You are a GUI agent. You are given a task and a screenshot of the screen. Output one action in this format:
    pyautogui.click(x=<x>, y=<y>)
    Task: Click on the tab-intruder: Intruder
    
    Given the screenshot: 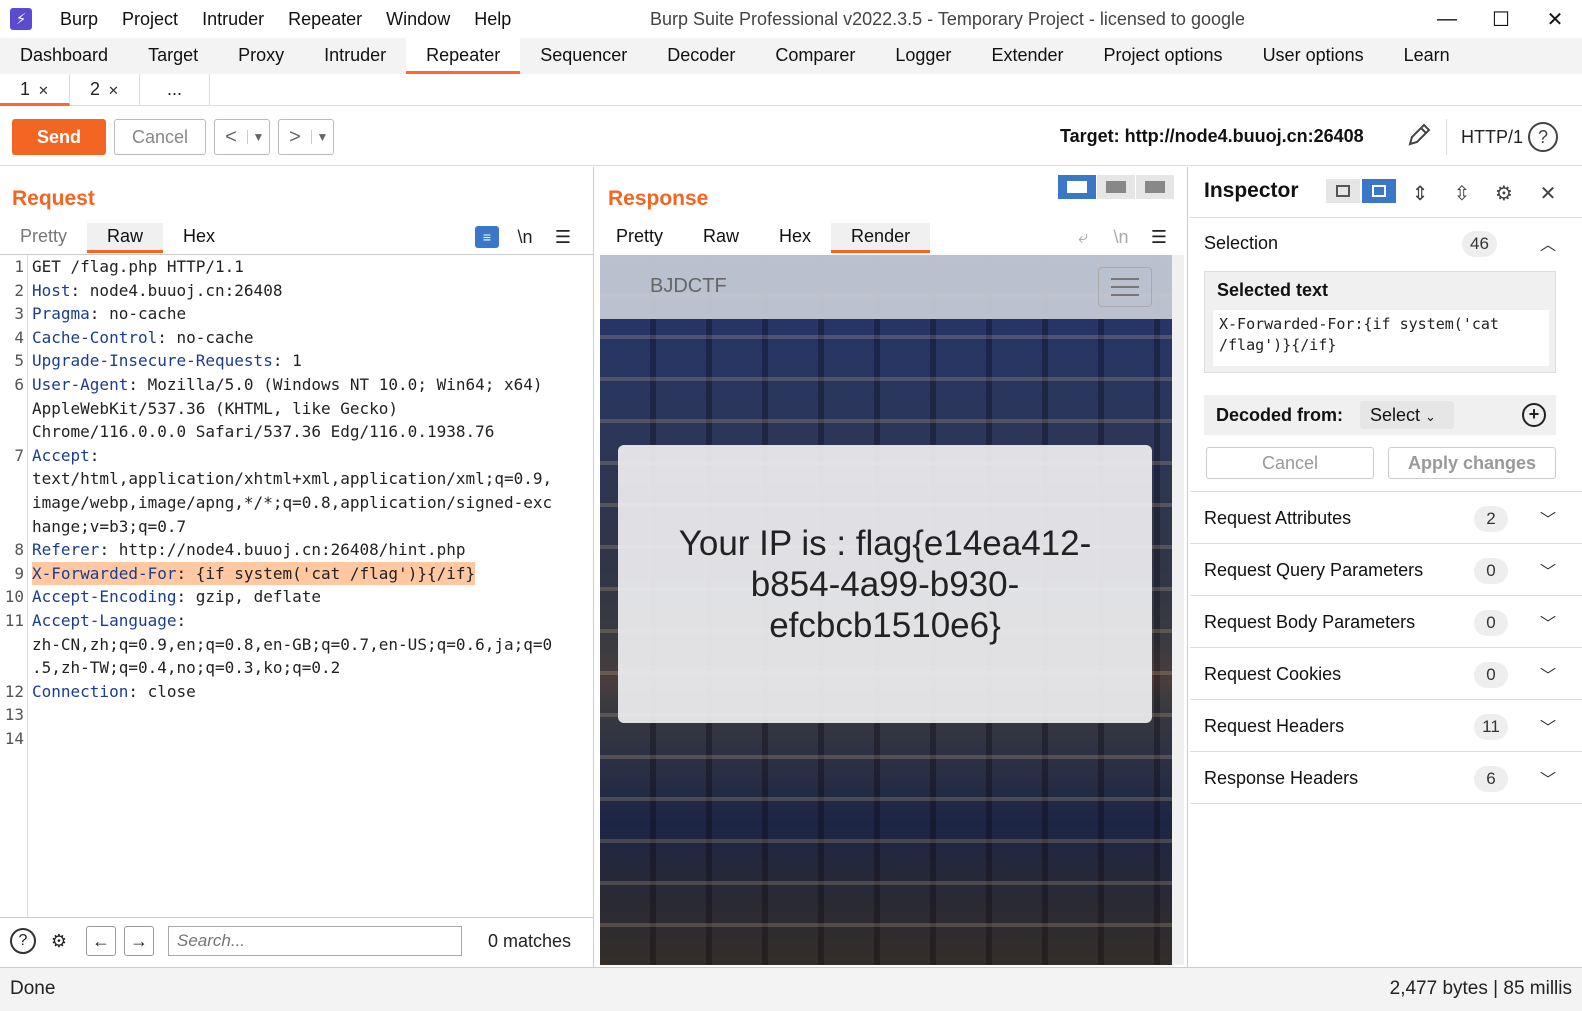 What is the action you would take?
    pyautogui.click(x=355, y=56)
    